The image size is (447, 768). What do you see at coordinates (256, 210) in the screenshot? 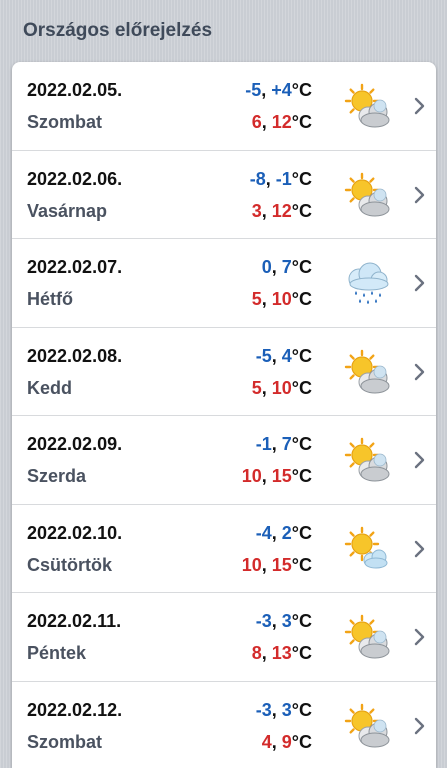
I see `max-temp-low: 3` at bounding box center [256, 210].